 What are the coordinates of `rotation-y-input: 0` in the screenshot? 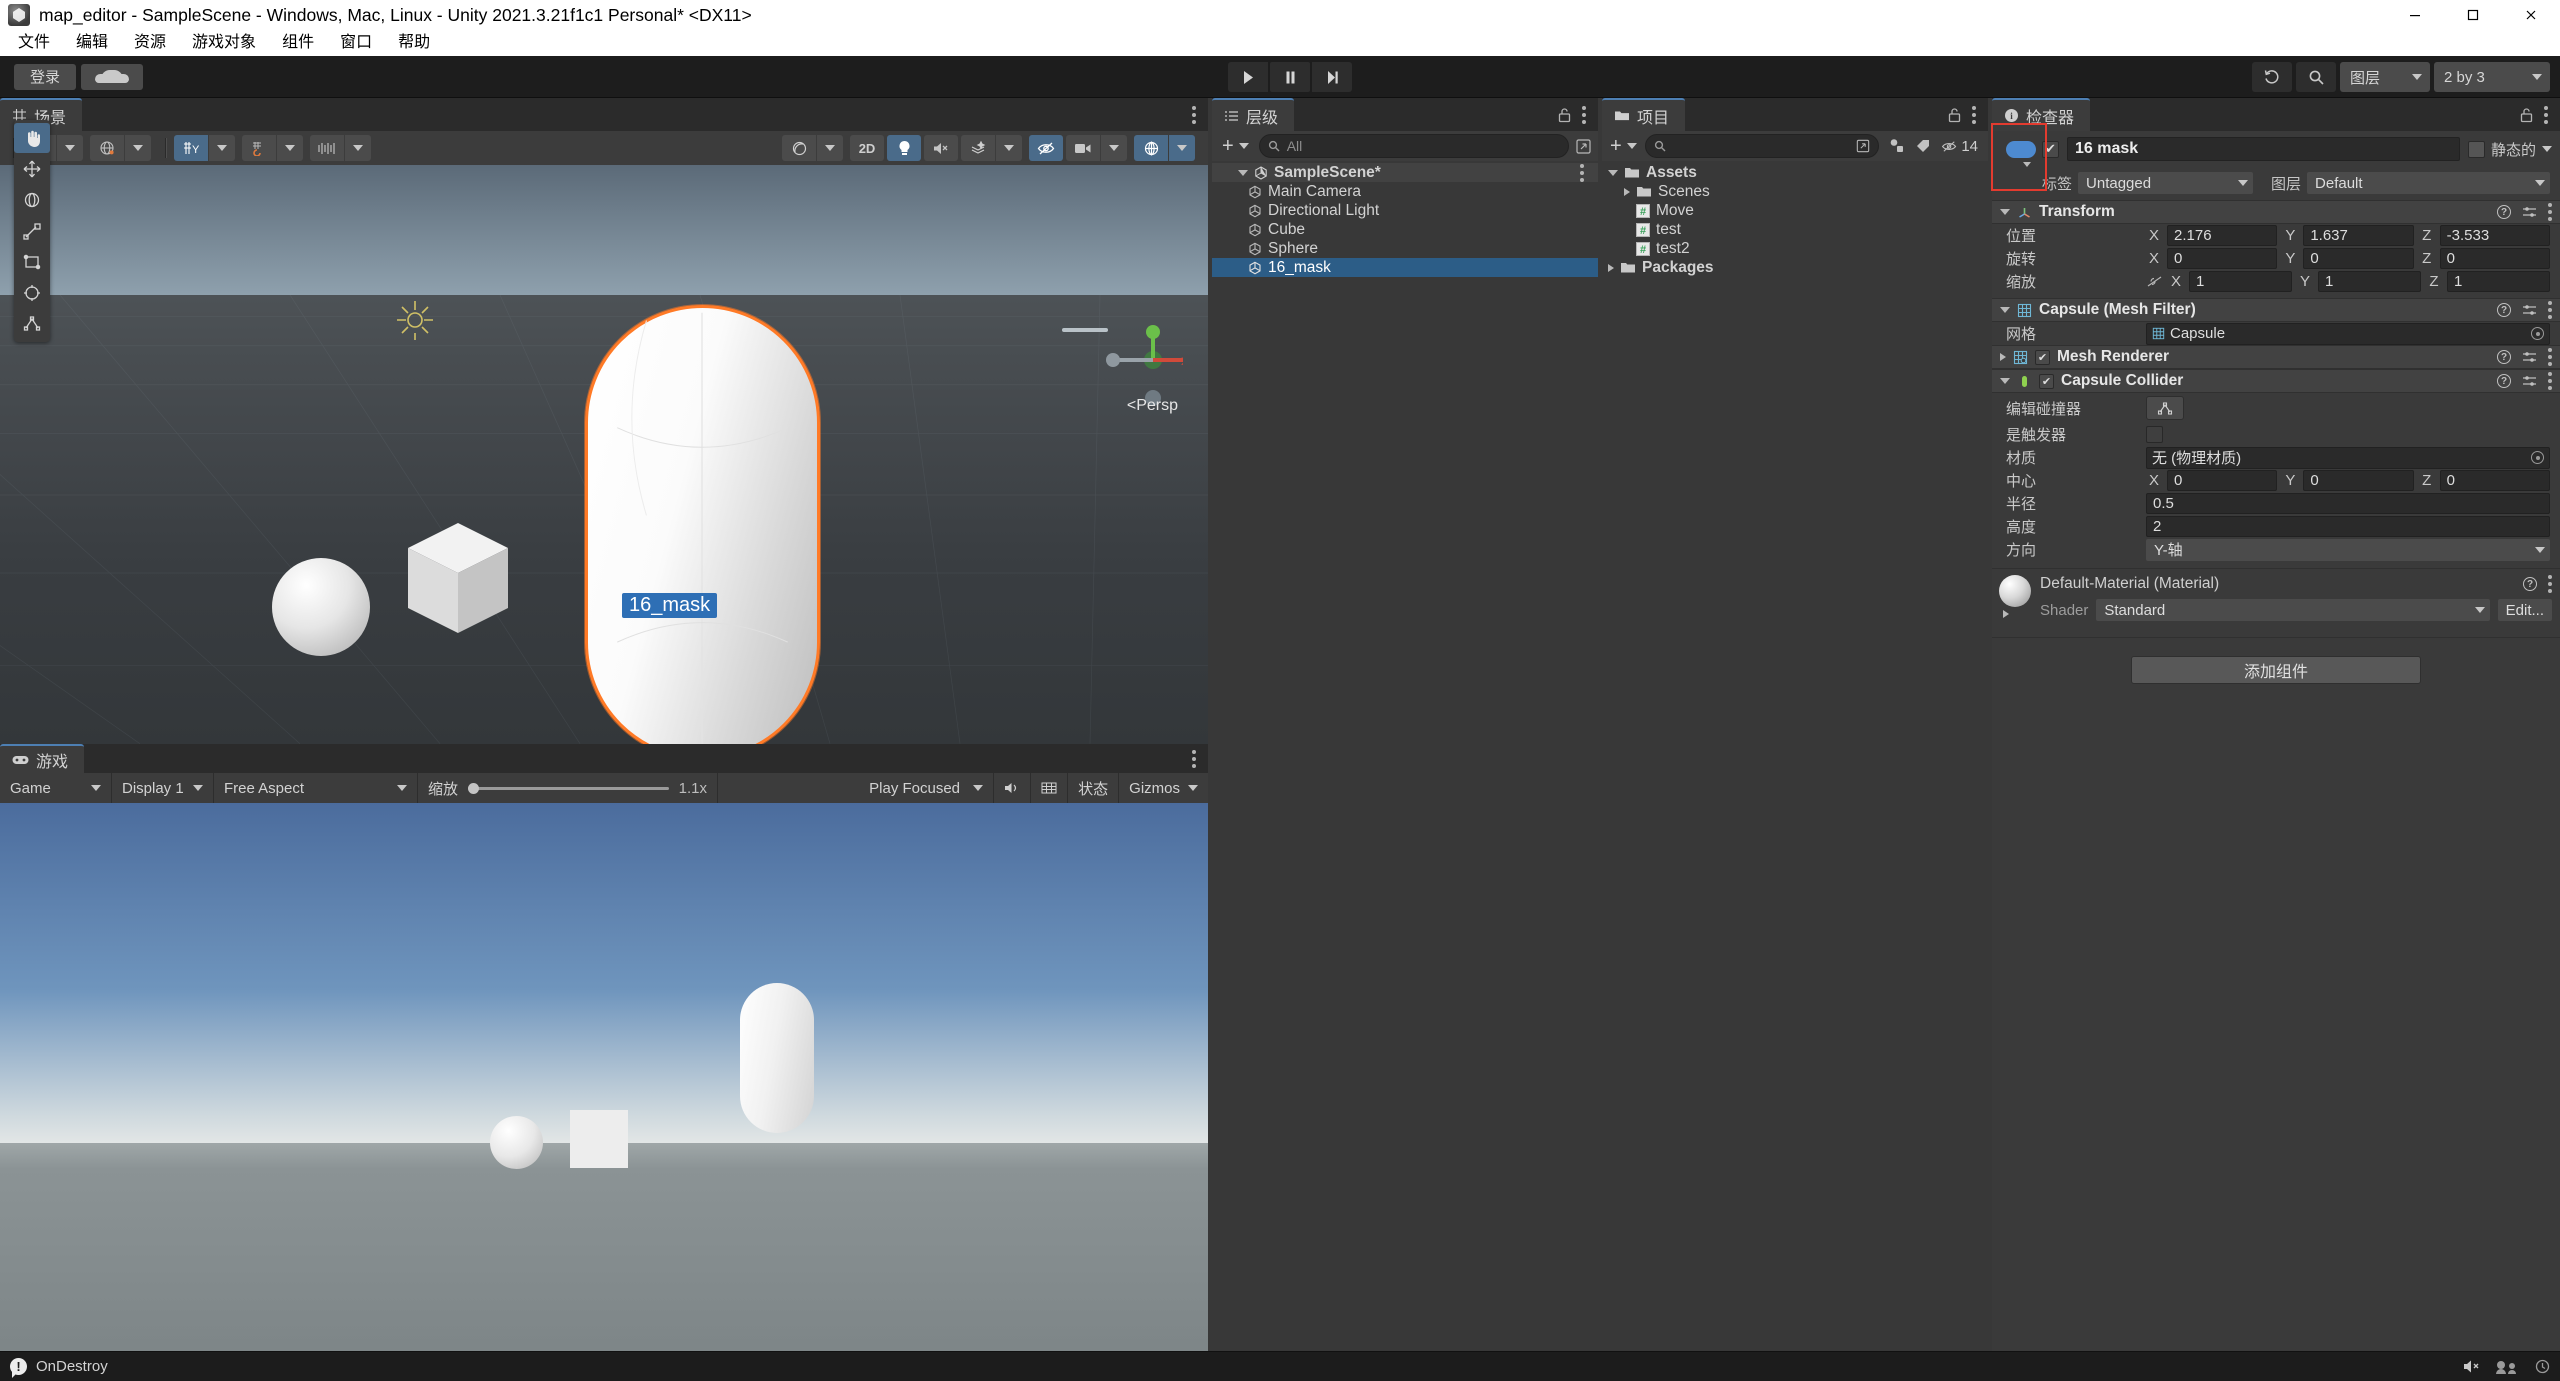 It's located at (2358, 258).